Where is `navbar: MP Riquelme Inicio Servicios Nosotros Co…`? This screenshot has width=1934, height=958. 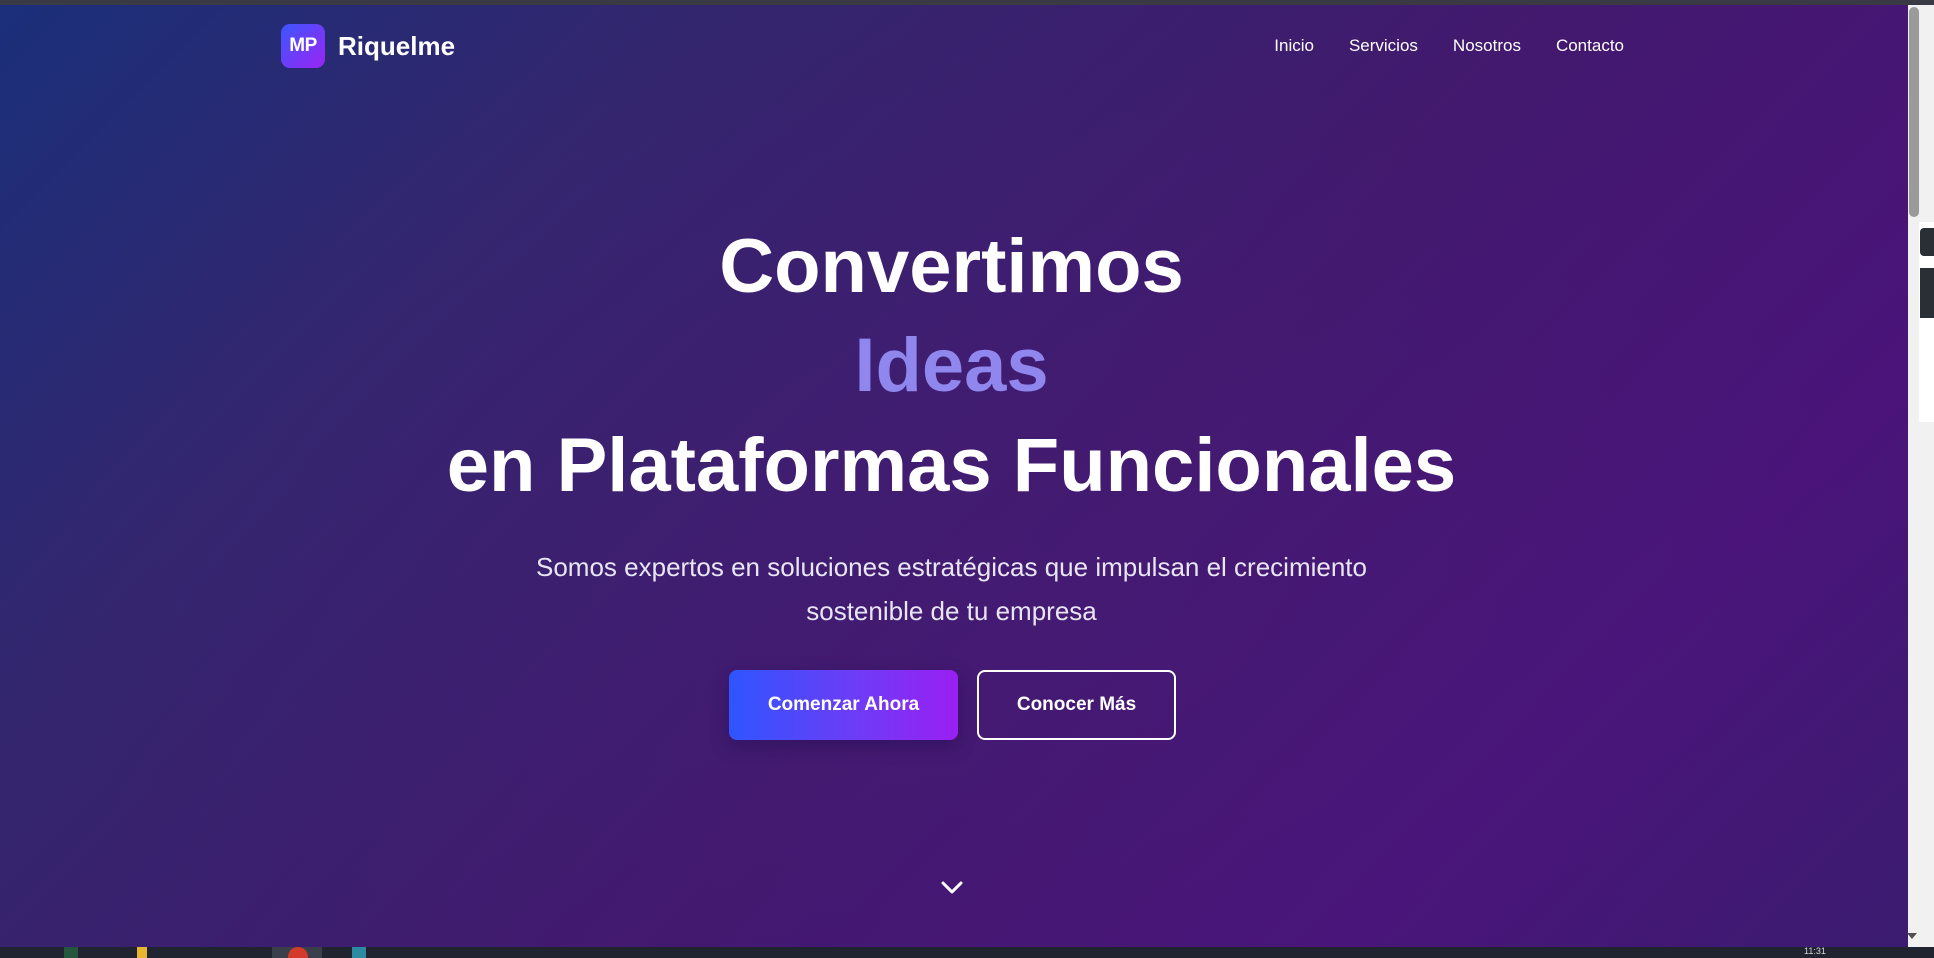 navbar: MP Riquelme Inicio Servicios Nosotros Co… is located at coordinates (952, 46).